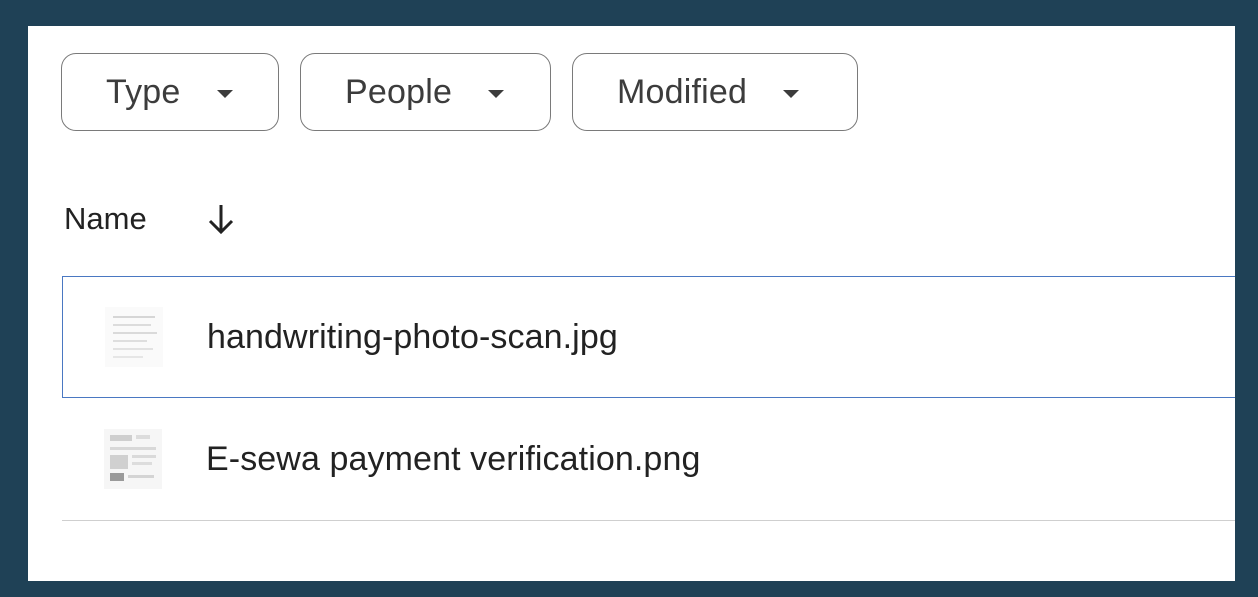  I want to click on document-thumbnail-icon, so click(134, 337).